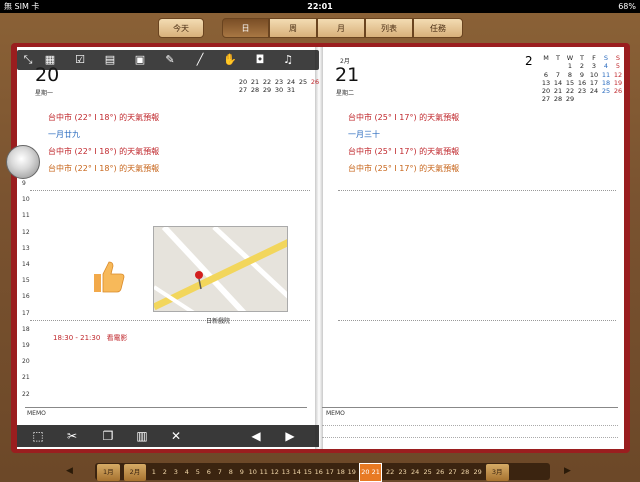  Describe the element at coordinates (153, 472) in the screenshot. I see `strip-day: 1` at that location.